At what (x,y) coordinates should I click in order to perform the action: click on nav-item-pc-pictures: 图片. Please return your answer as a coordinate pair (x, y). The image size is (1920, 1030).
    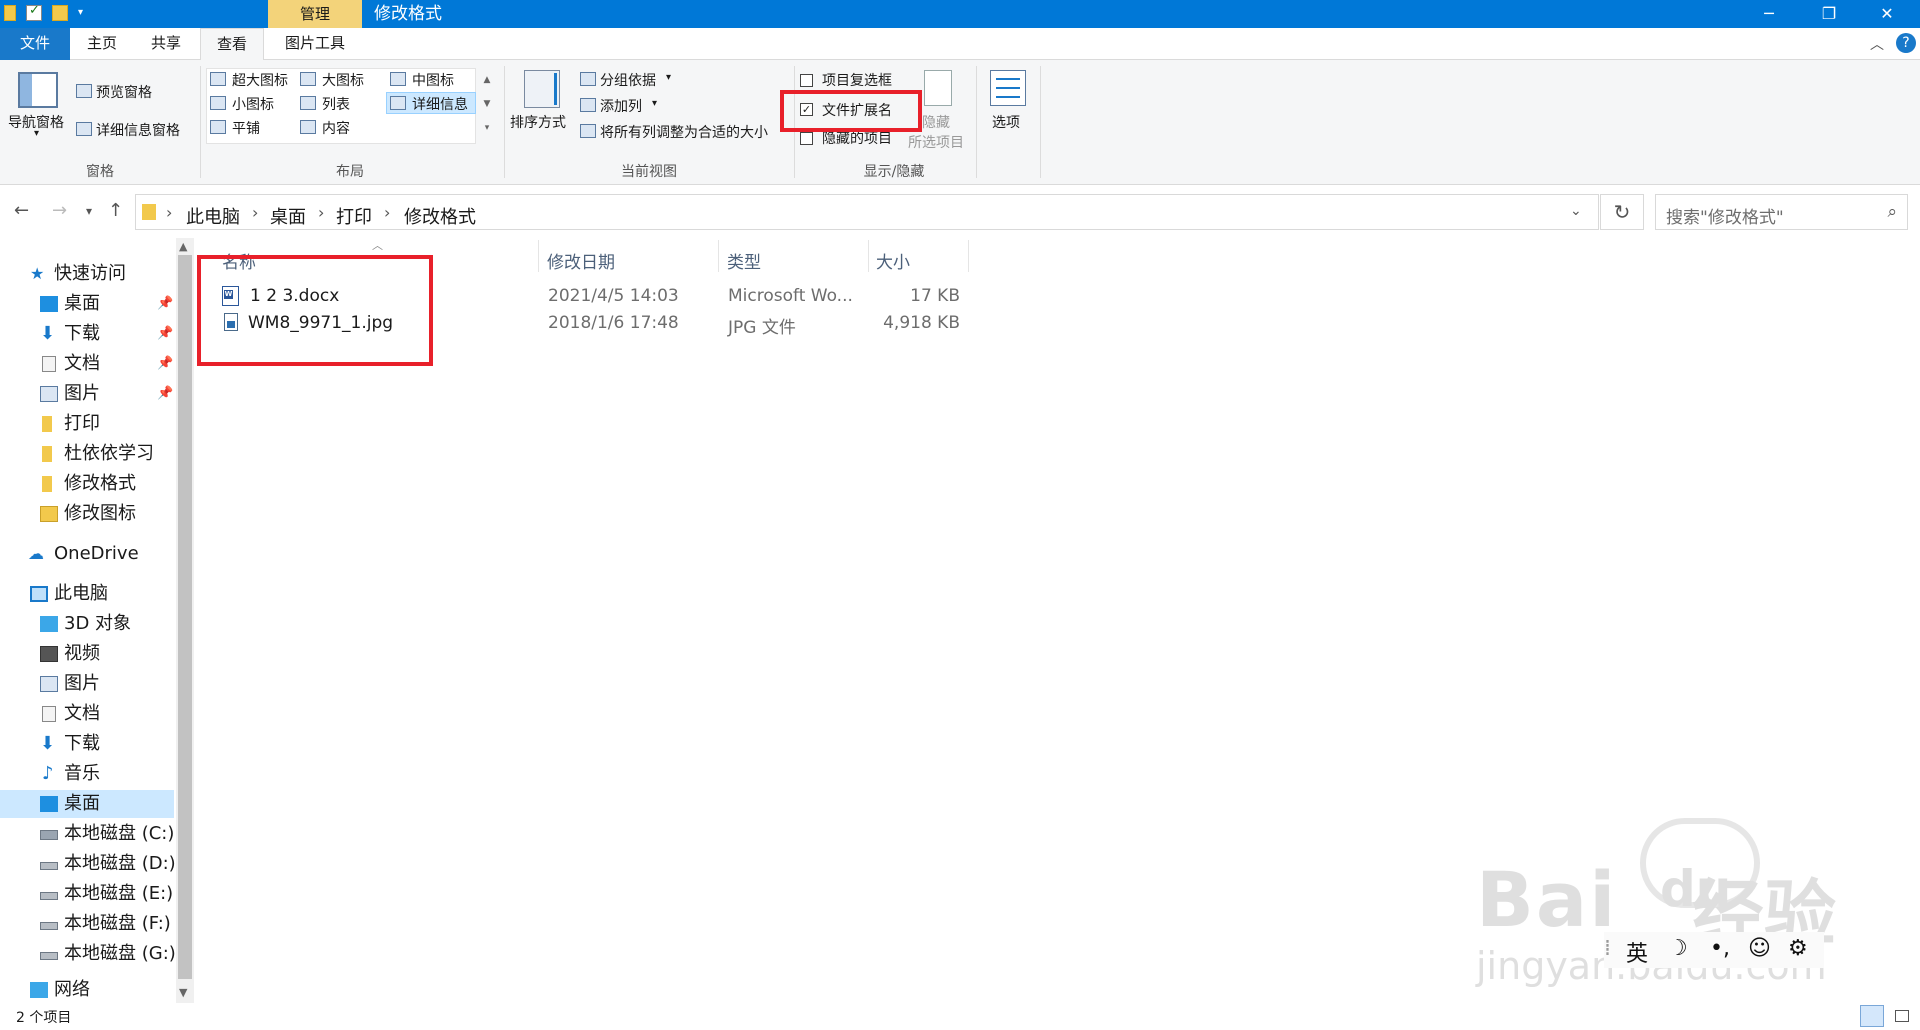
    Looking at the image, I should click on (88, 684).